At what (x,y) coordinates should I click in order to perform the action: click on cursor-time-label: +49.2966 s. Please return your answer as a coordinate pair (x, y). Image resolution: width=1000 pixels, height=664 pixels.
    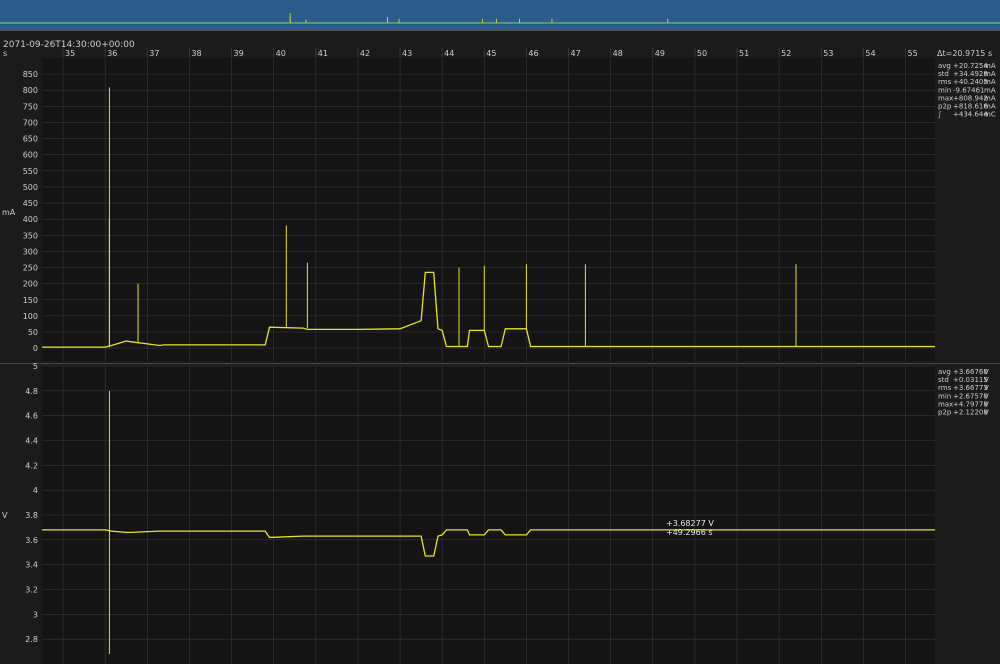
    Looking at the image, I should click on (689, 532).